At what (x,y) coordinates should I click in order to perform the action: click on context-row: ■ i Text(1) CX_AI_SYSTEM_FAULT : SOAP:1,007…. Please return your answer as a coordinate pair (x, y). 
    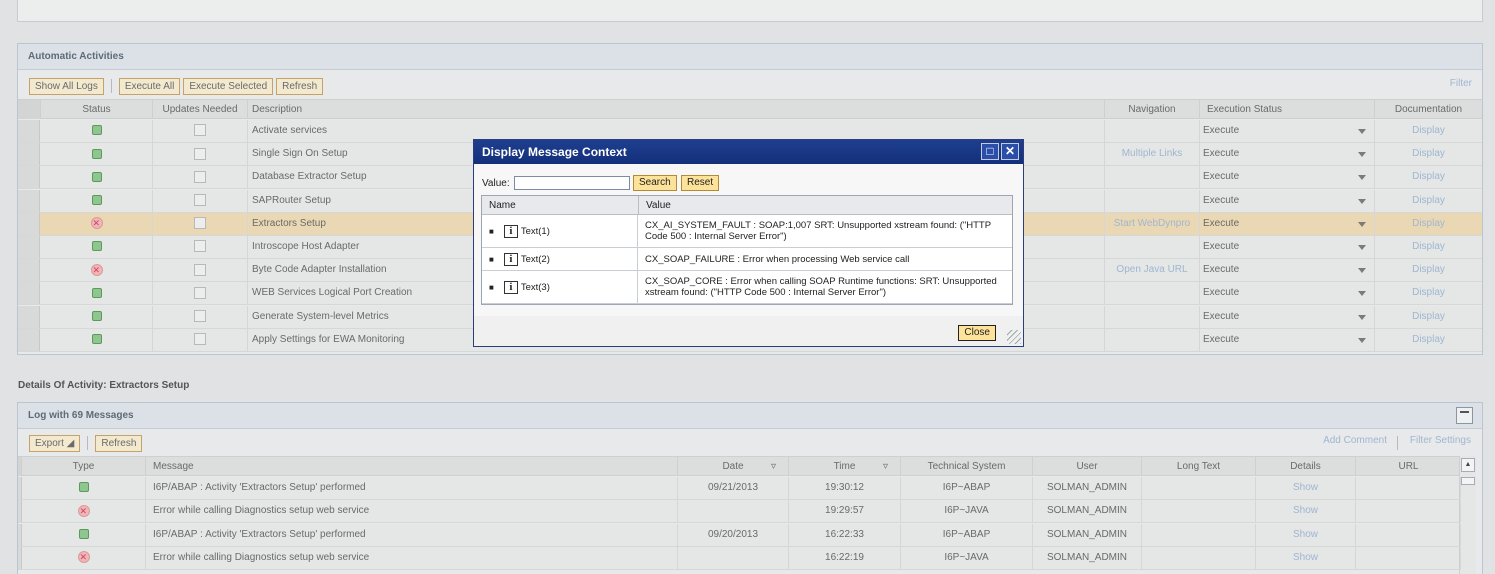
    Looking at the image, I should click on (747, 231).